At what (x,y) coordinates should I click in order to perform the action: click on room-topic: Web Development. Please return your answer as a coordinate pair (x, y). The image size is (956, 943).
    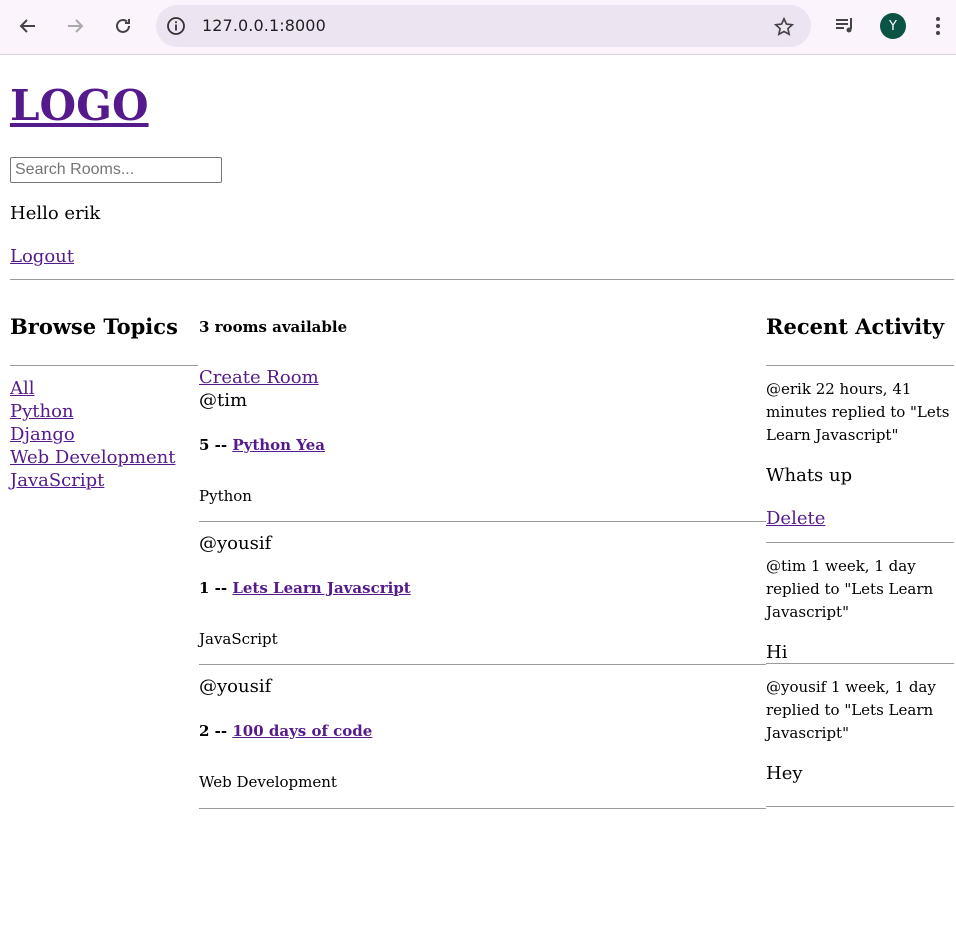
    Looking at the image, I should click on (268, 782).